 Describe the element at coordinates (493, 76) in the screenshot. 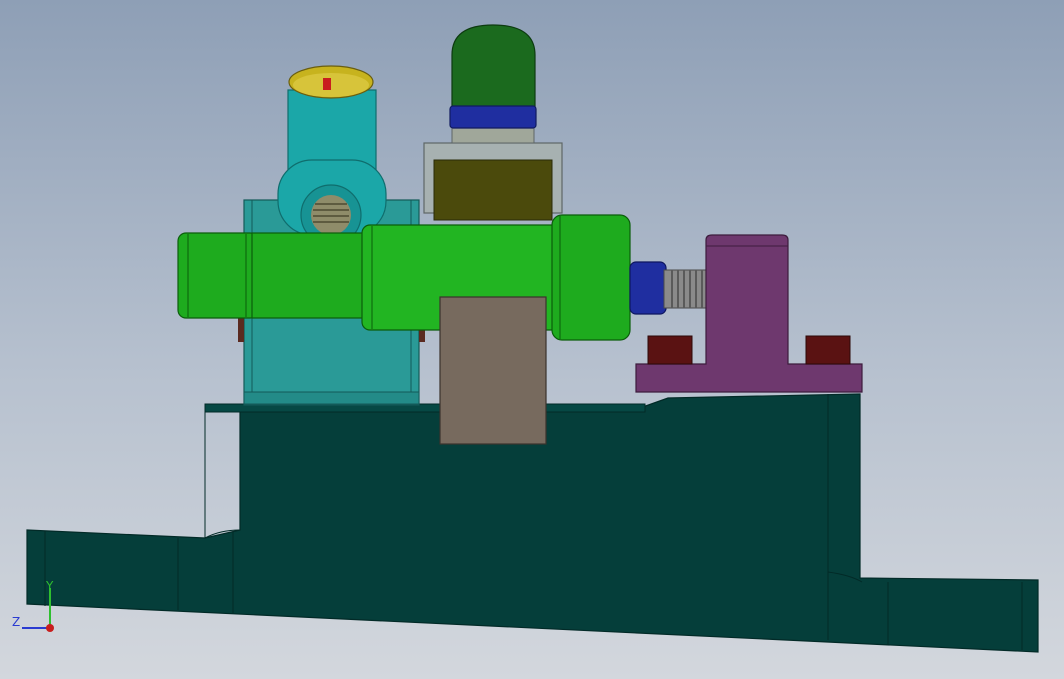

I see `dark-green-knob` at that location.